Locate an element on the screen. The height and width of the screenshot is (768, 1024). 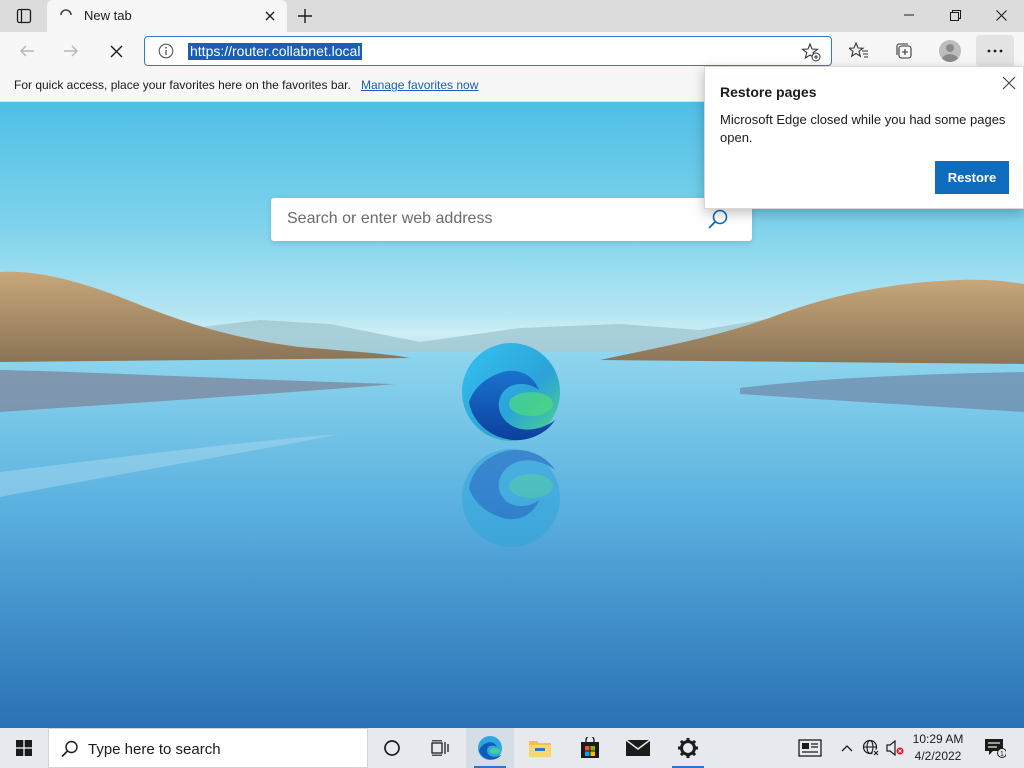
news-icon is located at coordinates (810, 748).